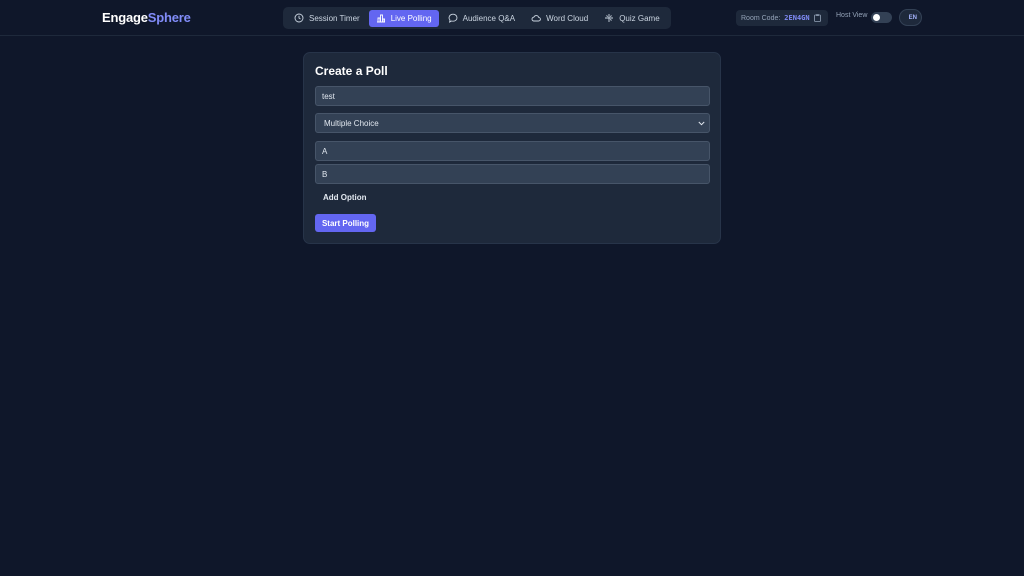 This screenshot has height=576, width=1024. Describe the element at coordinates (411, 18) in the screenshot. I see `nav-label: Live Polling` at that location.